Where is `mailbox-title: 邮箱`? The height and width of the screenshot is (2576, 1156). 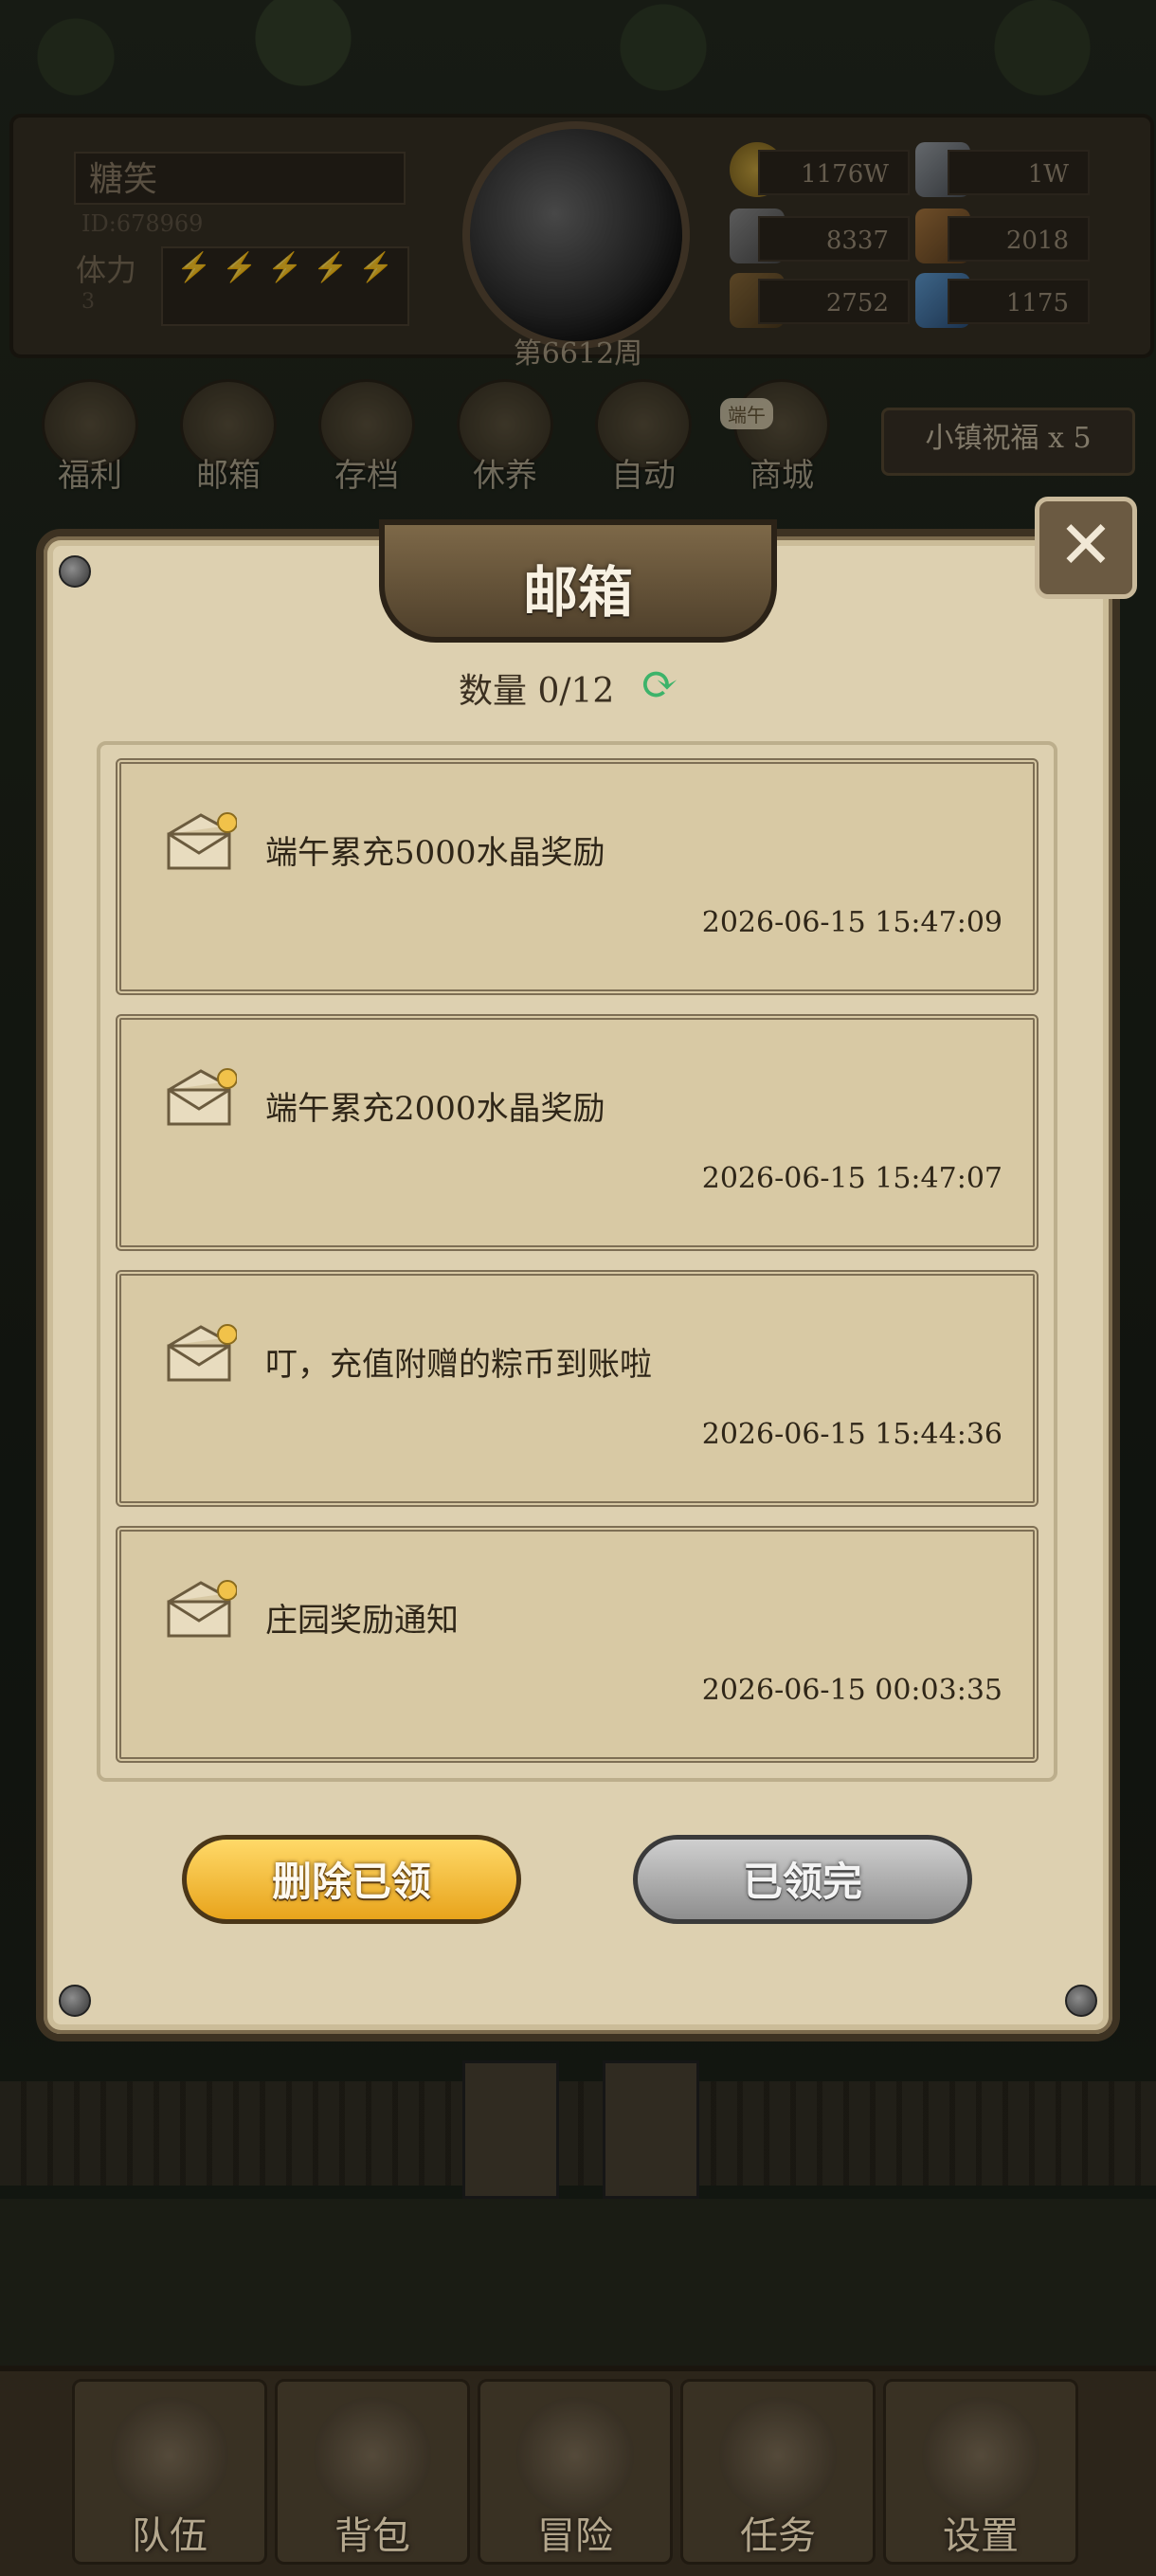
mailbox-title: 邮箱 is located at coordinates (577, 592).